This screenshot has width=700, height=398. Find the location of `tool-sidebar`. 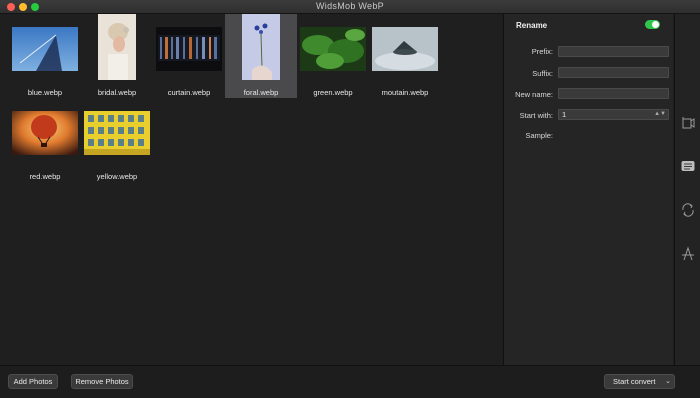

tool-sidebar is located at coordinates (687, 189).